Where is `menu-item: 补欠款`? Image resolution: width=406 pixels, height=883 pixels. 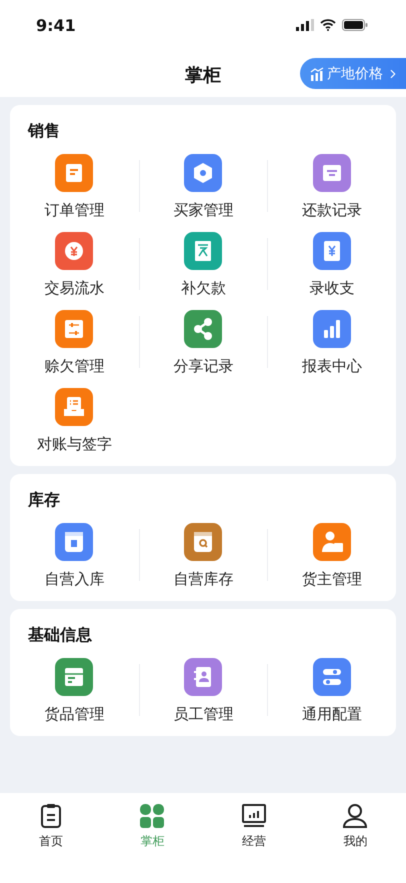 menu-item: 补欠款 is located at coordinates (203, 265).